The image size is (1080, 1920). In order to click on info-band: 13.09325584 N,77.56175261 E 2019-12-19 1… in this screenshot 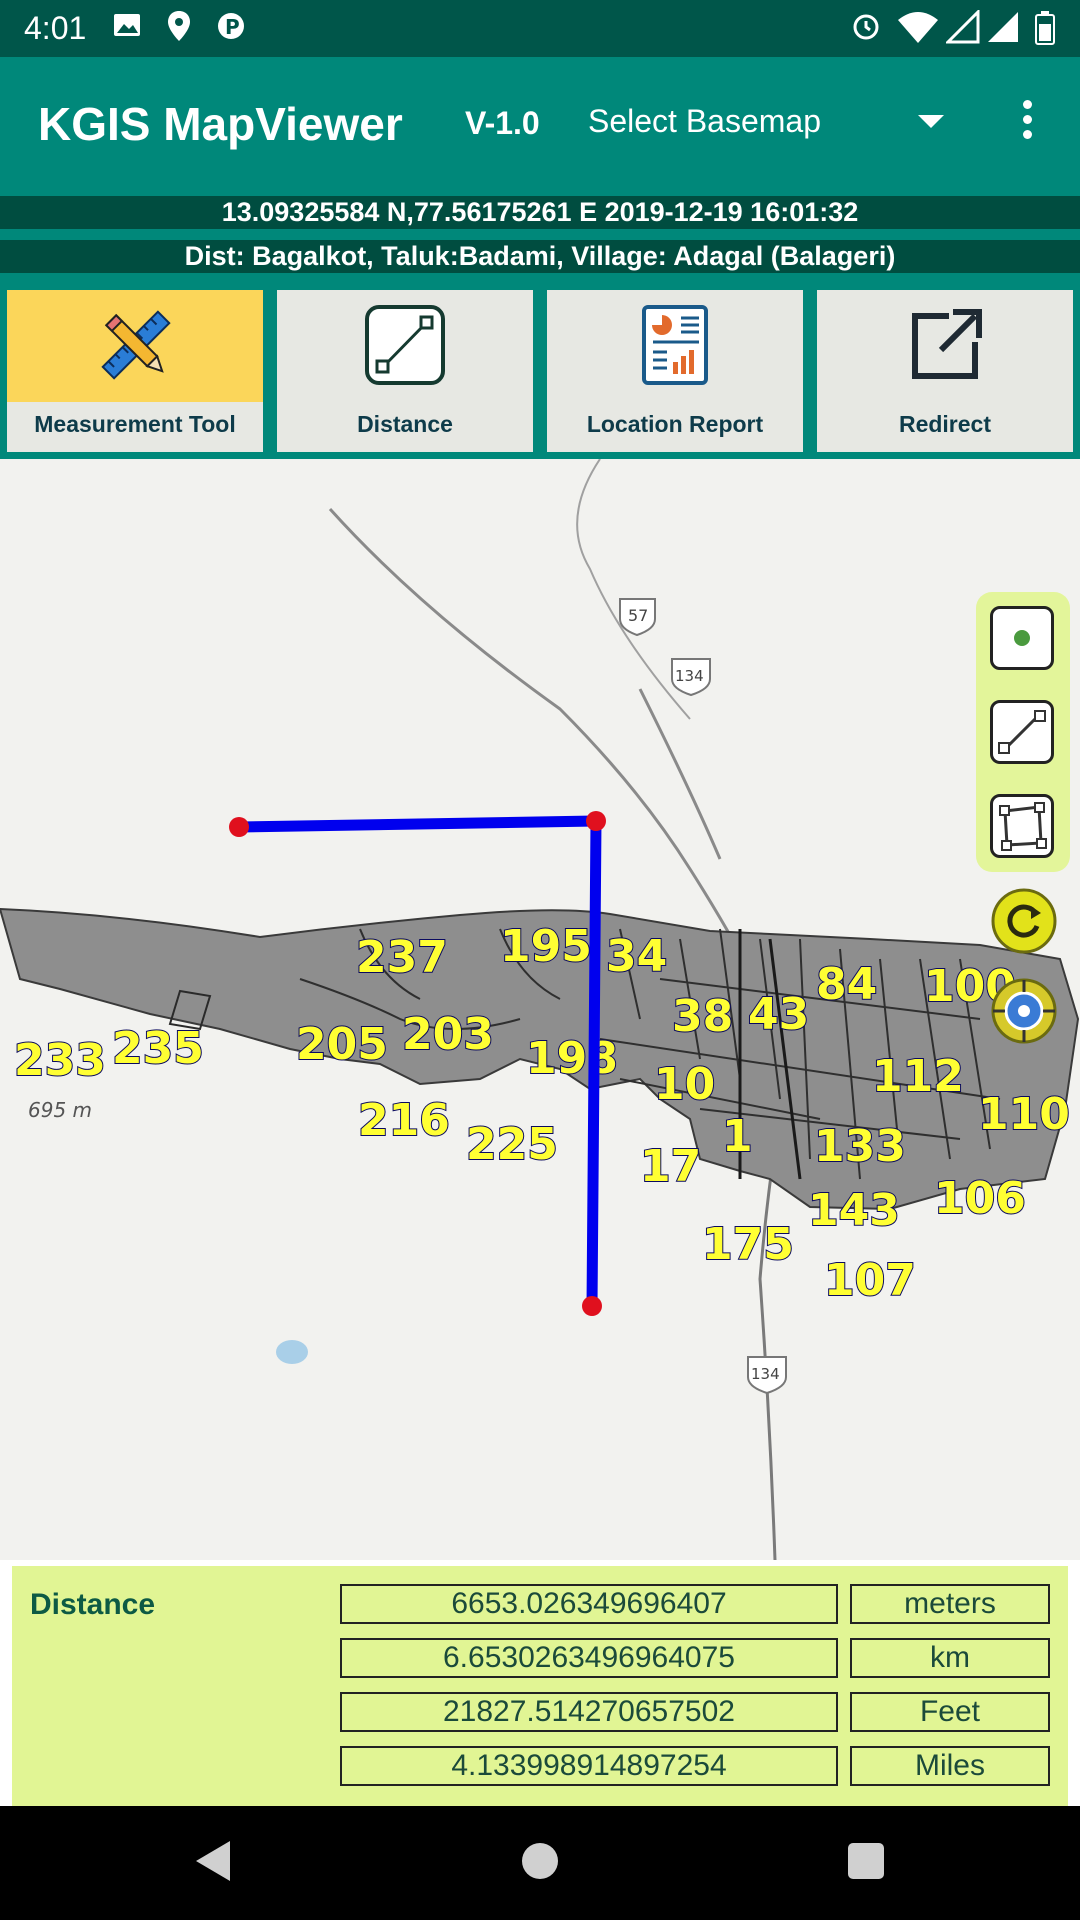, I will do `click(540, 235)`.